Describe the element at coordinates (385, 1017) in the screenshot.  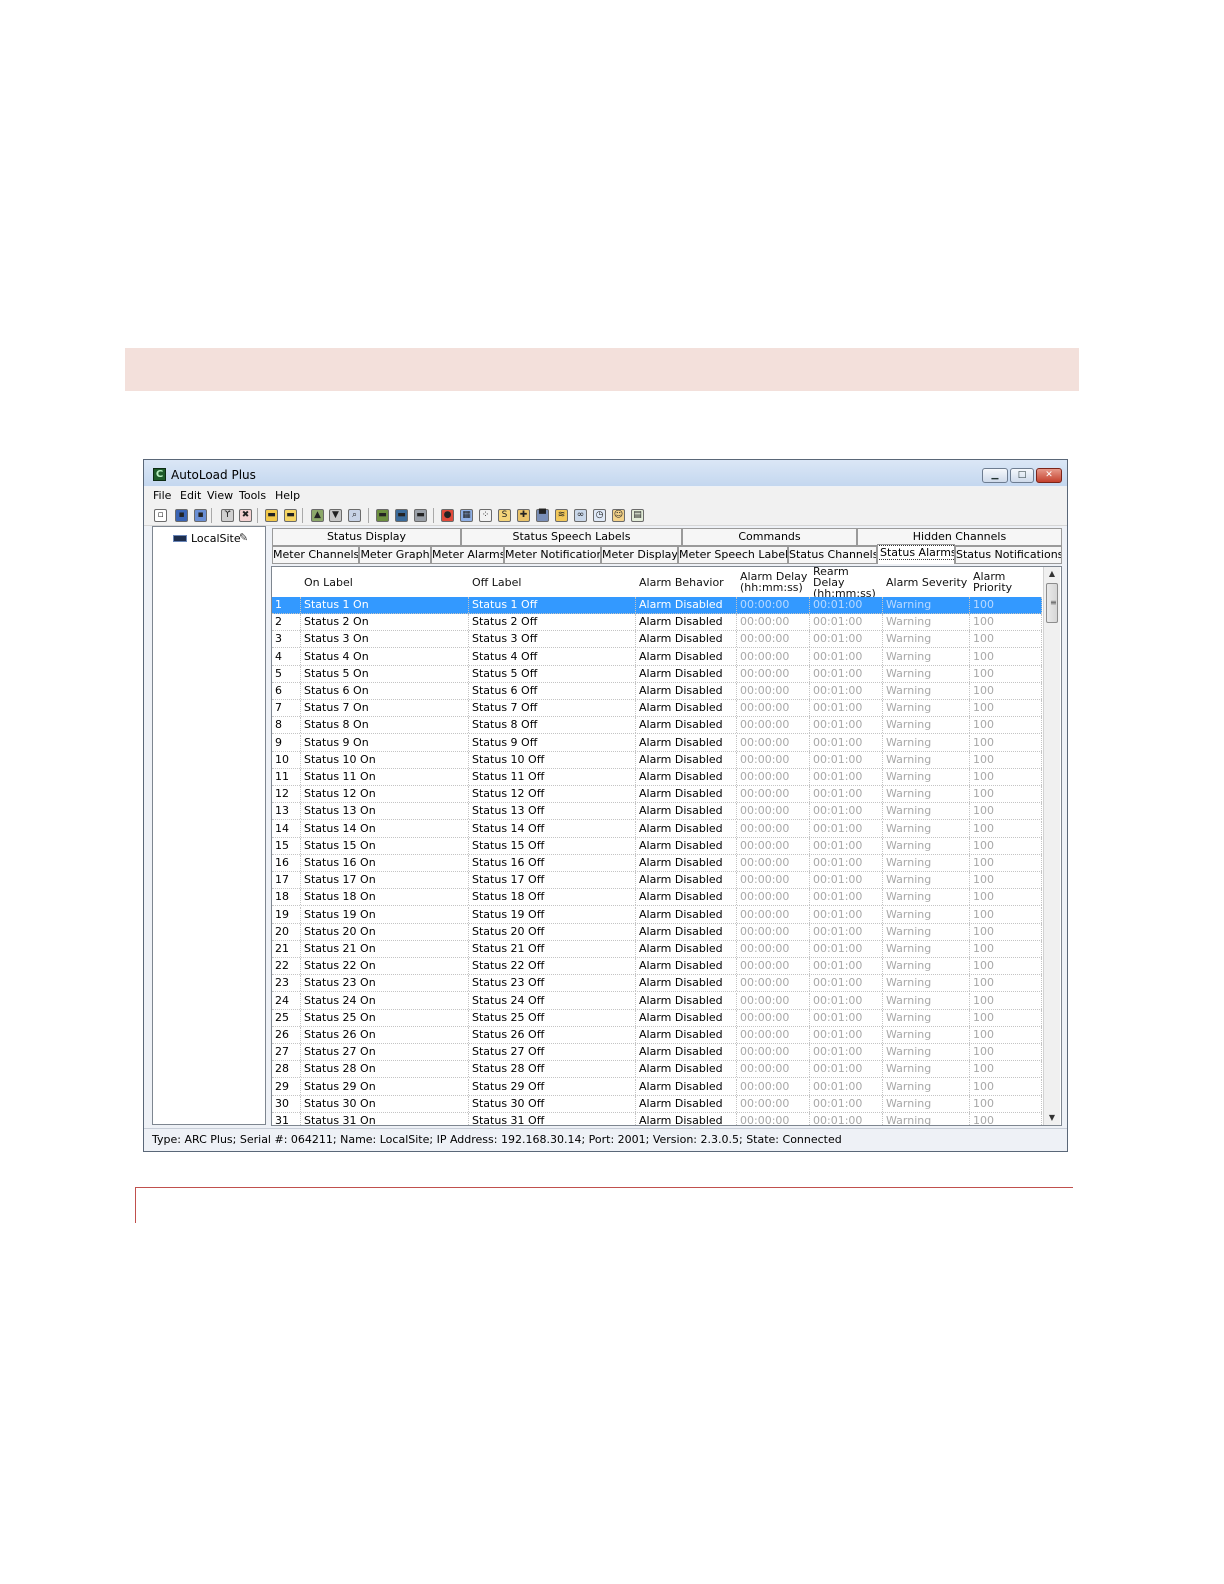
I see `cell-on-label: Status 25 On` at that location.